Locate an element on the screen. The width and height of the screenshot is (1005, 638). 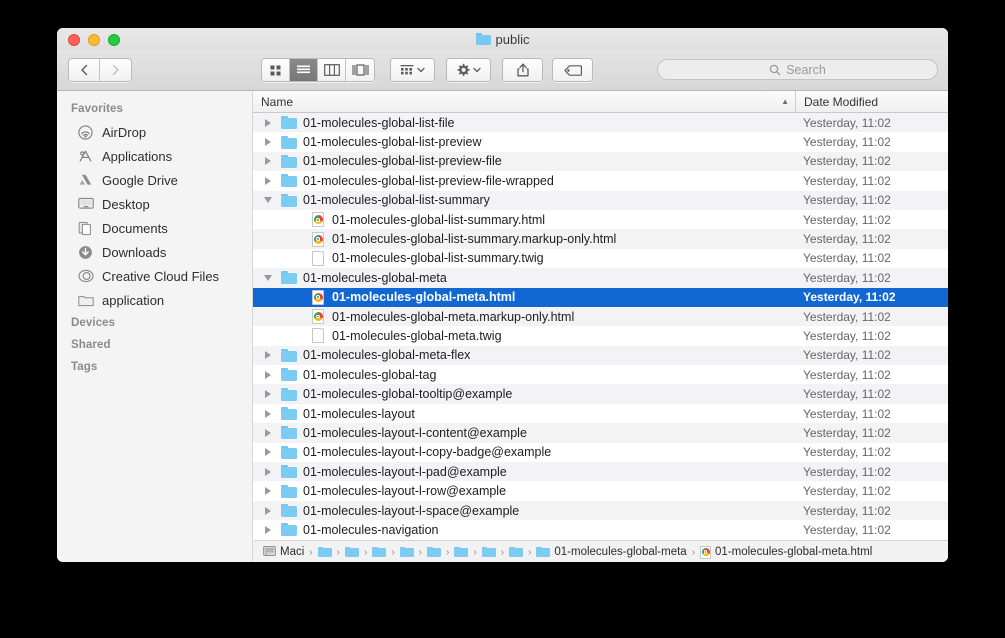
gallery-view-button is located at coordinates (360, 70).